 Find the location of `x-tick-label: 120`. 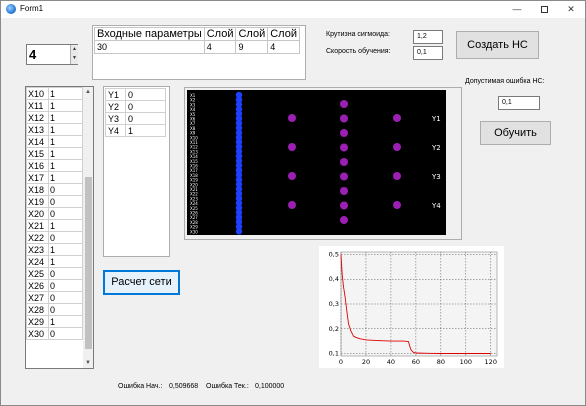

x-tick-label: 120 is located at coordinates (491, 362).